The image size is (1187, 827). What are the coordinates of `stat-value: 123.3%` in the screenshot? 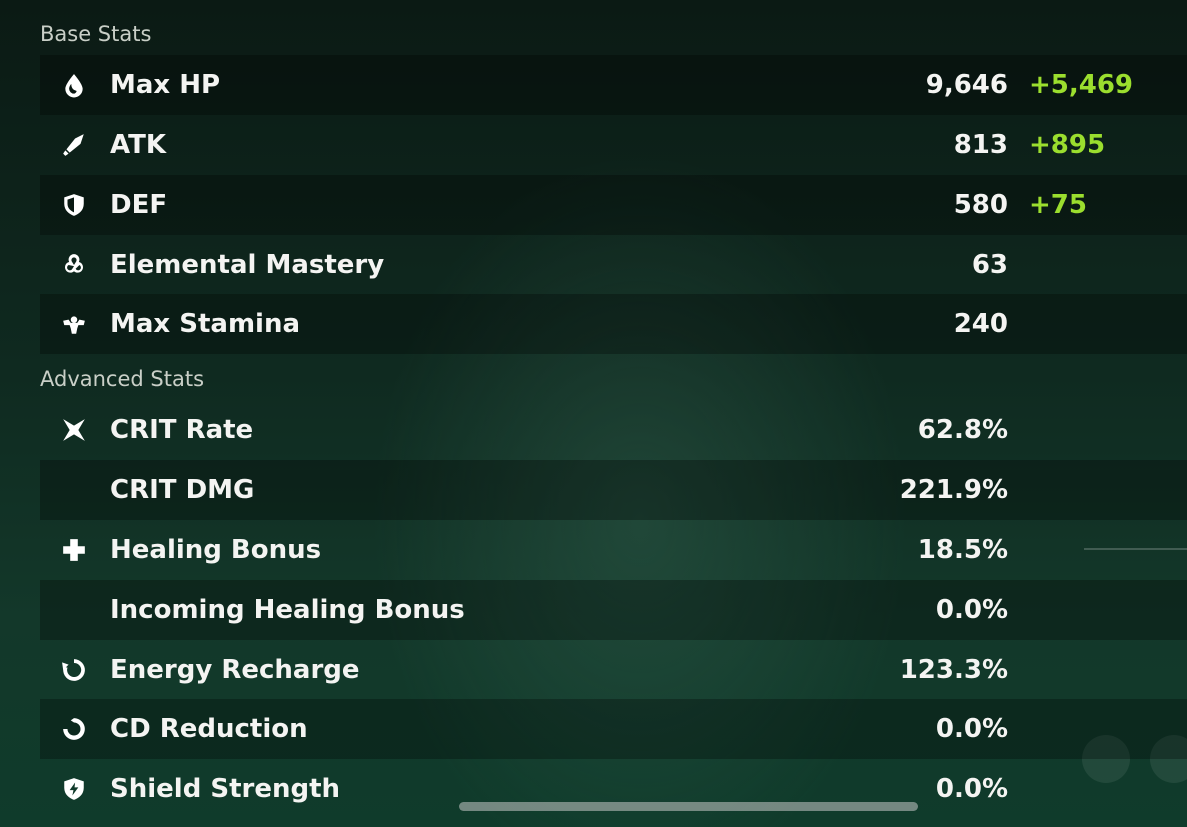 It's located at (953, 670).